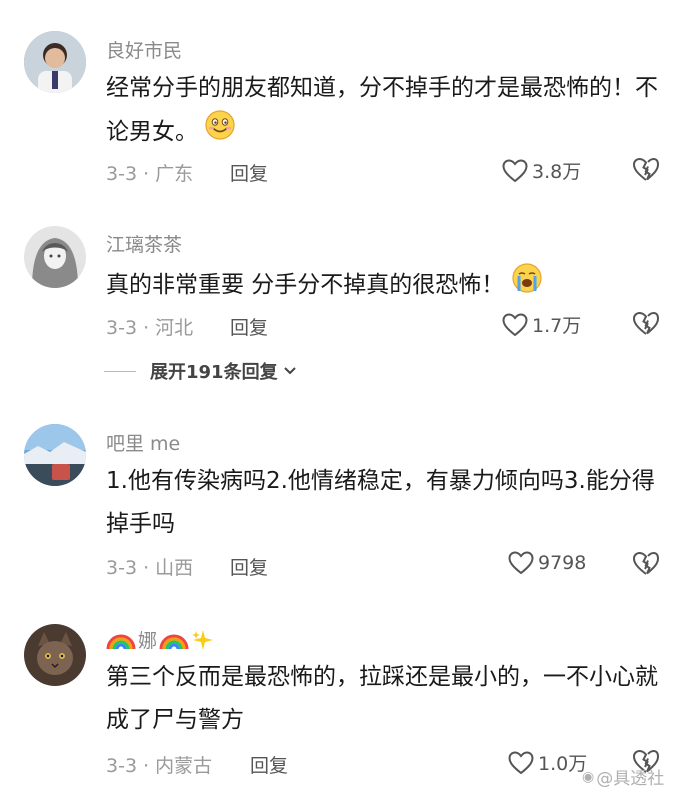  Describe the element at coordinates (143, 442) in the screenshot. I see `username: 吧里 me` at that location.